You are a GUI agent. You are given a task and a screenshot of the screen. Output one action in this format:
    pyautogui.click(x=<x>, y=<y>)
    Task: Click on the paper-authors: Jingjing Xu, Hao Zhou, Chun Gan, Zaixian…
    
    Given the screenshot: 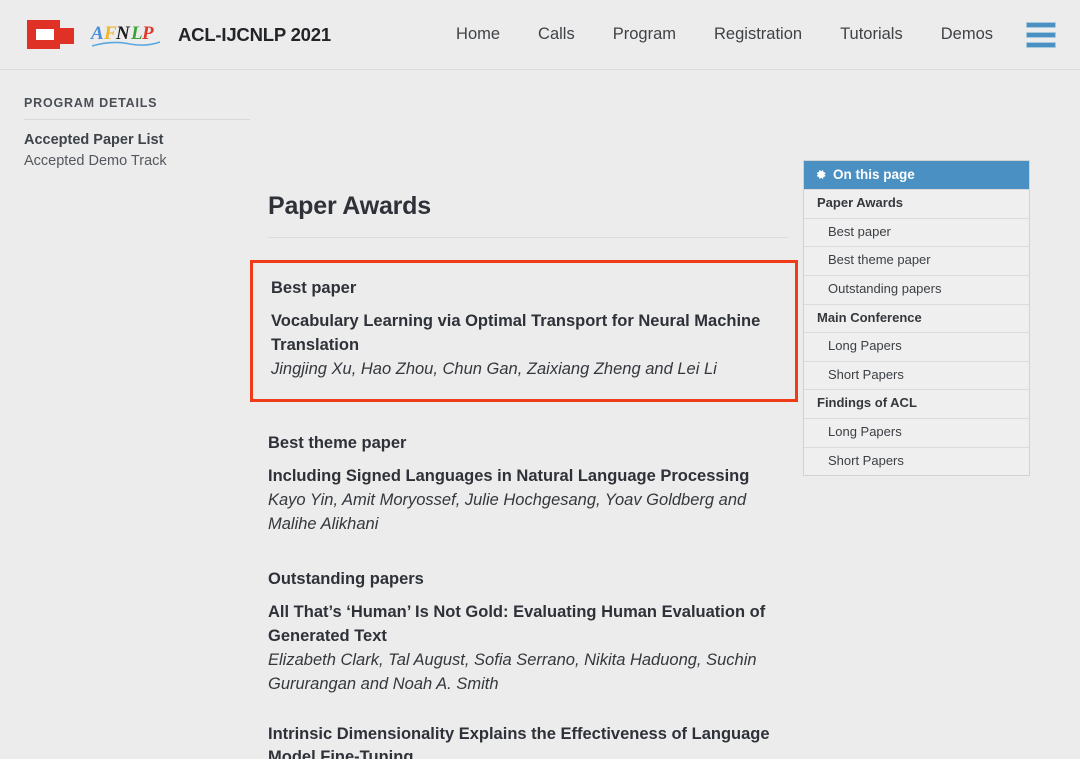 What is the action you would take?
    pyautogui.click(x=494, y=369)
    